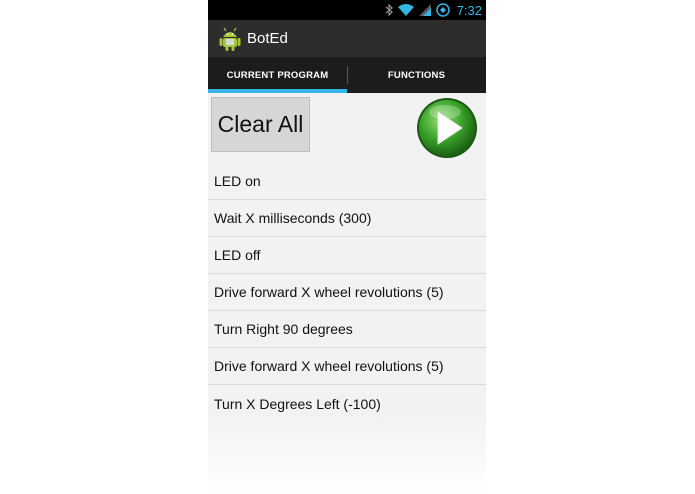 The image size is (695, 494). What do you see at coordinates (442, 10) in the screenshot?
I see `battery-icon` at bounding box center [442, 10].